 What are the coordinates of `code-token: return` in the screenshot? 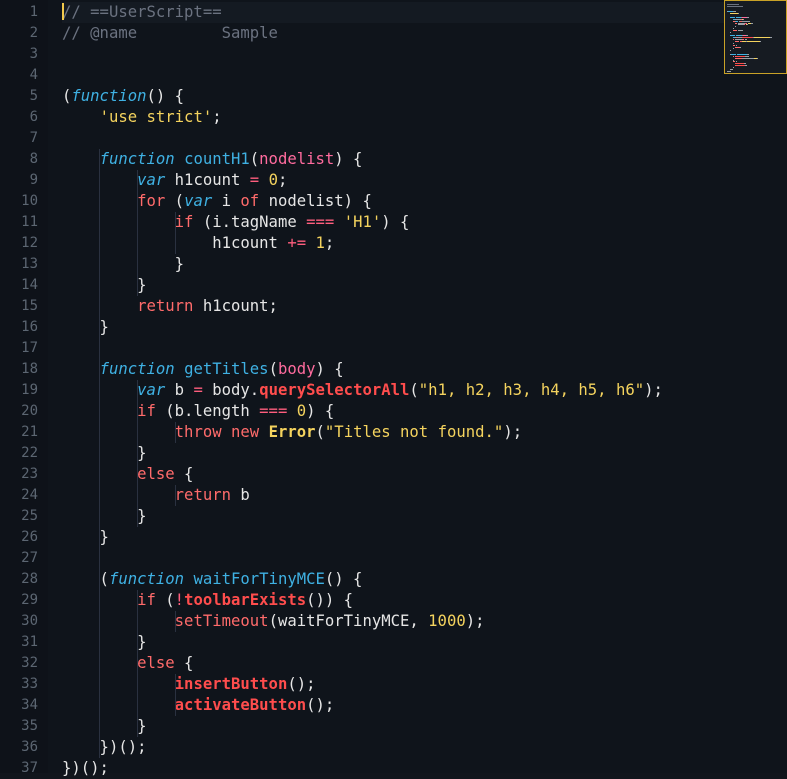 It's located at (165, 306).